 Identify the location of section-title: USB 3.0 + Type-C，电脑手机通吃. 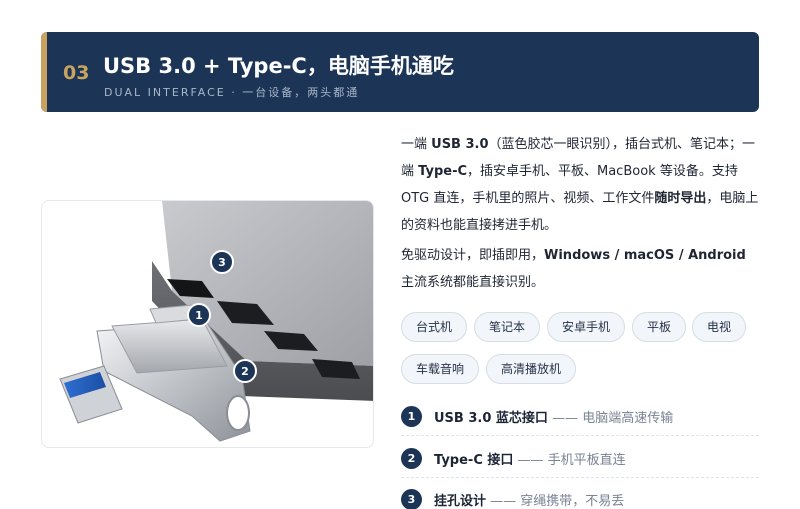
(278, 66).